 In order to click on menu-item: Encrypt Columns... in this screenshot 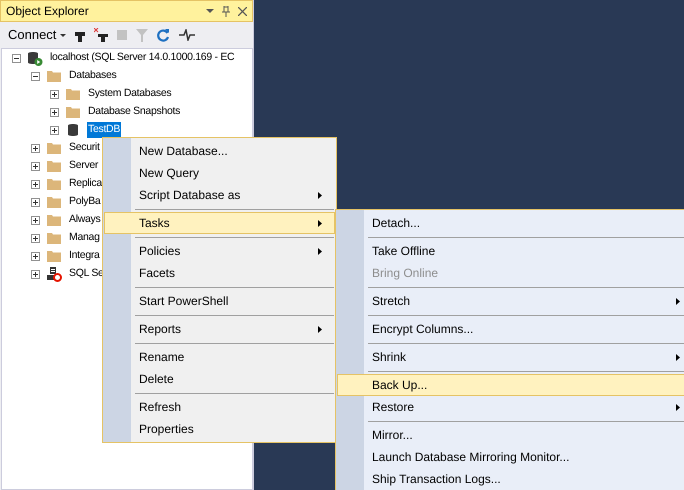, I will do `click(510, 329)`.